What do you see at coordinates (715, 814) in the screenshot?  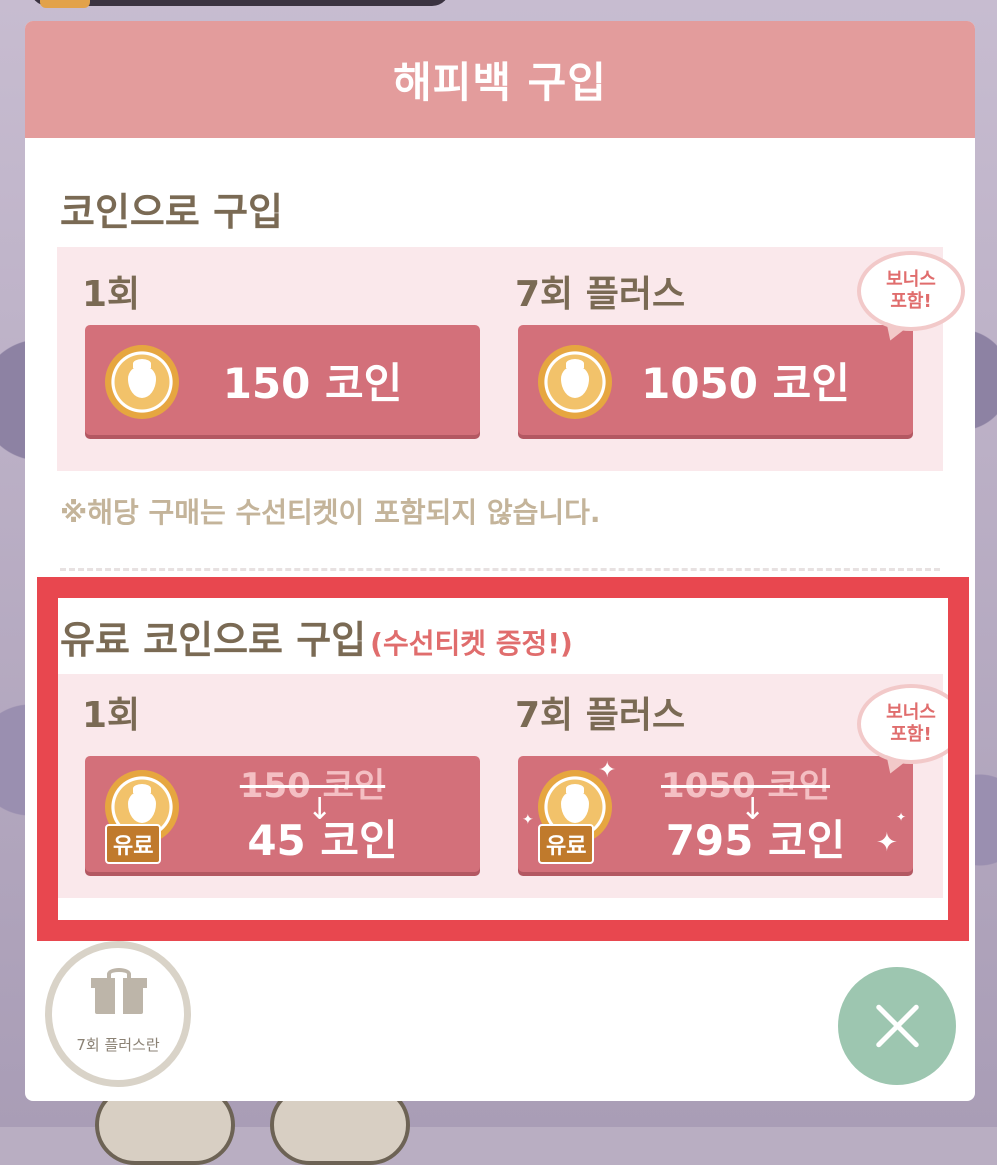 I see `buy-7-paid-coin-button: 유료 1050 코인 ↓ 795 코인 ✦ ✦ ✦ ✦` at bounding box center [715, 814].